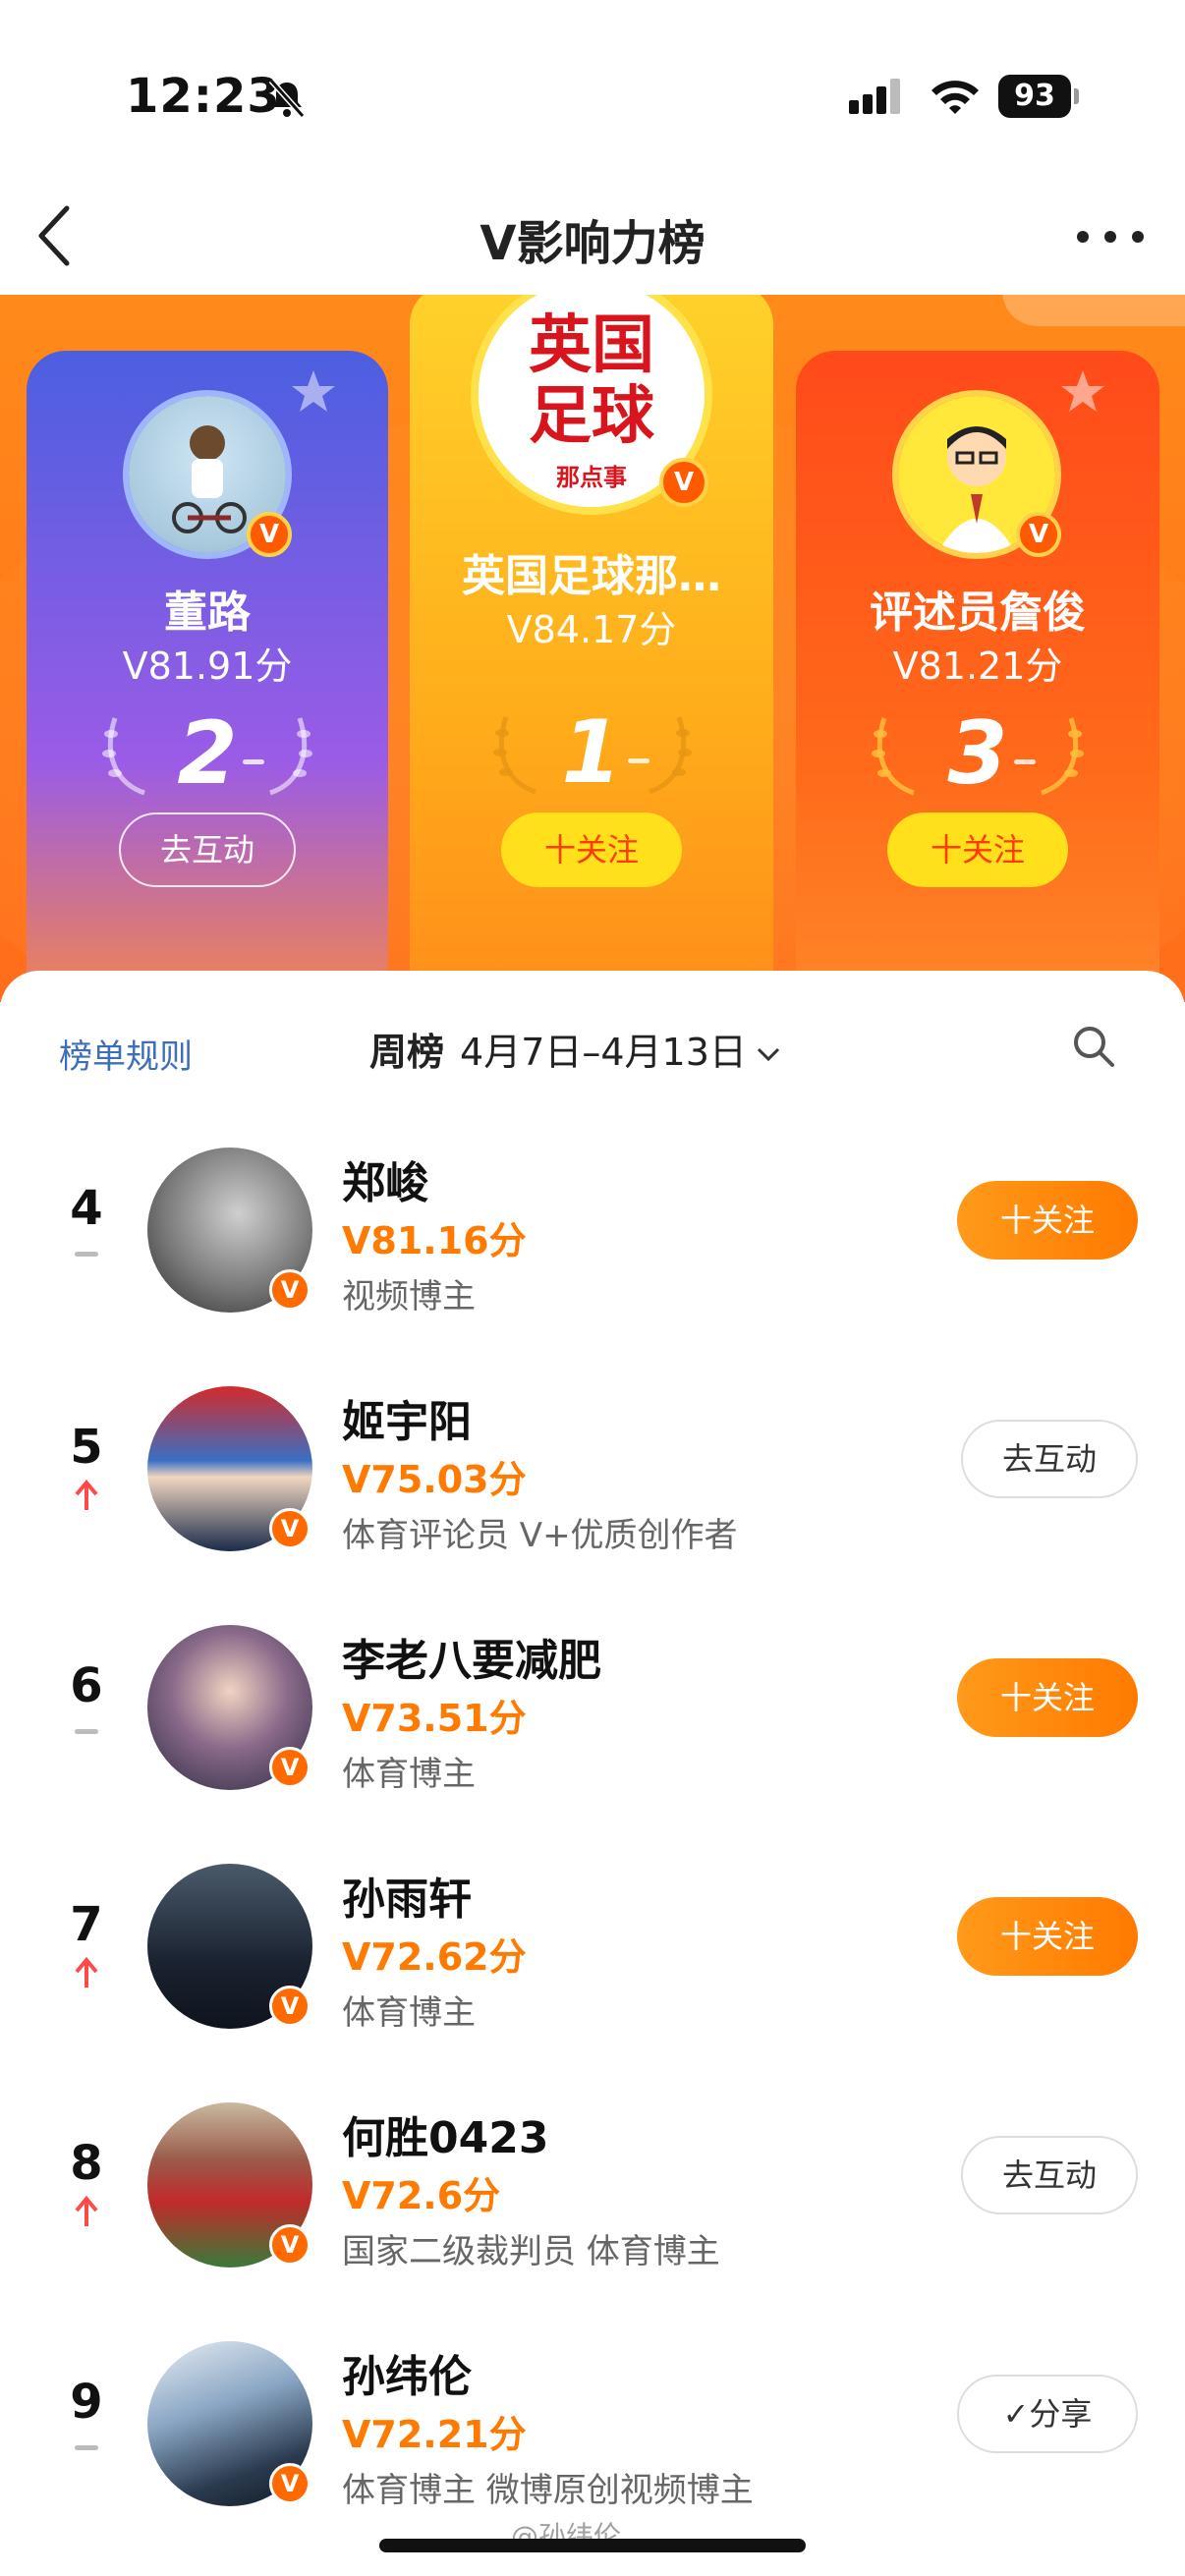 The height and width of the screenshot is (2576, 1185). I want to click on battery-icon: 93, so click(1038, 96).